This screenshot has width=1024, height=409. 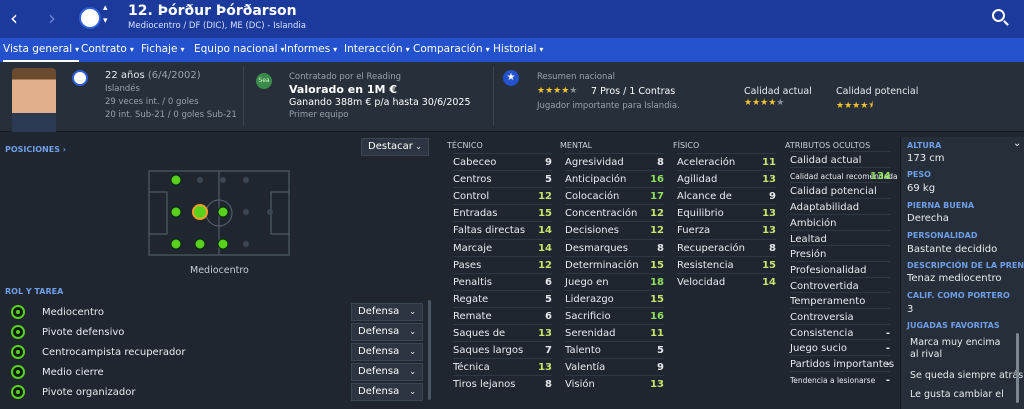 What do you see at coordinates (162, 50) in the screenshot?
I see `tab-transfer: Fichaje ▾` at bounding box center [162, 50].